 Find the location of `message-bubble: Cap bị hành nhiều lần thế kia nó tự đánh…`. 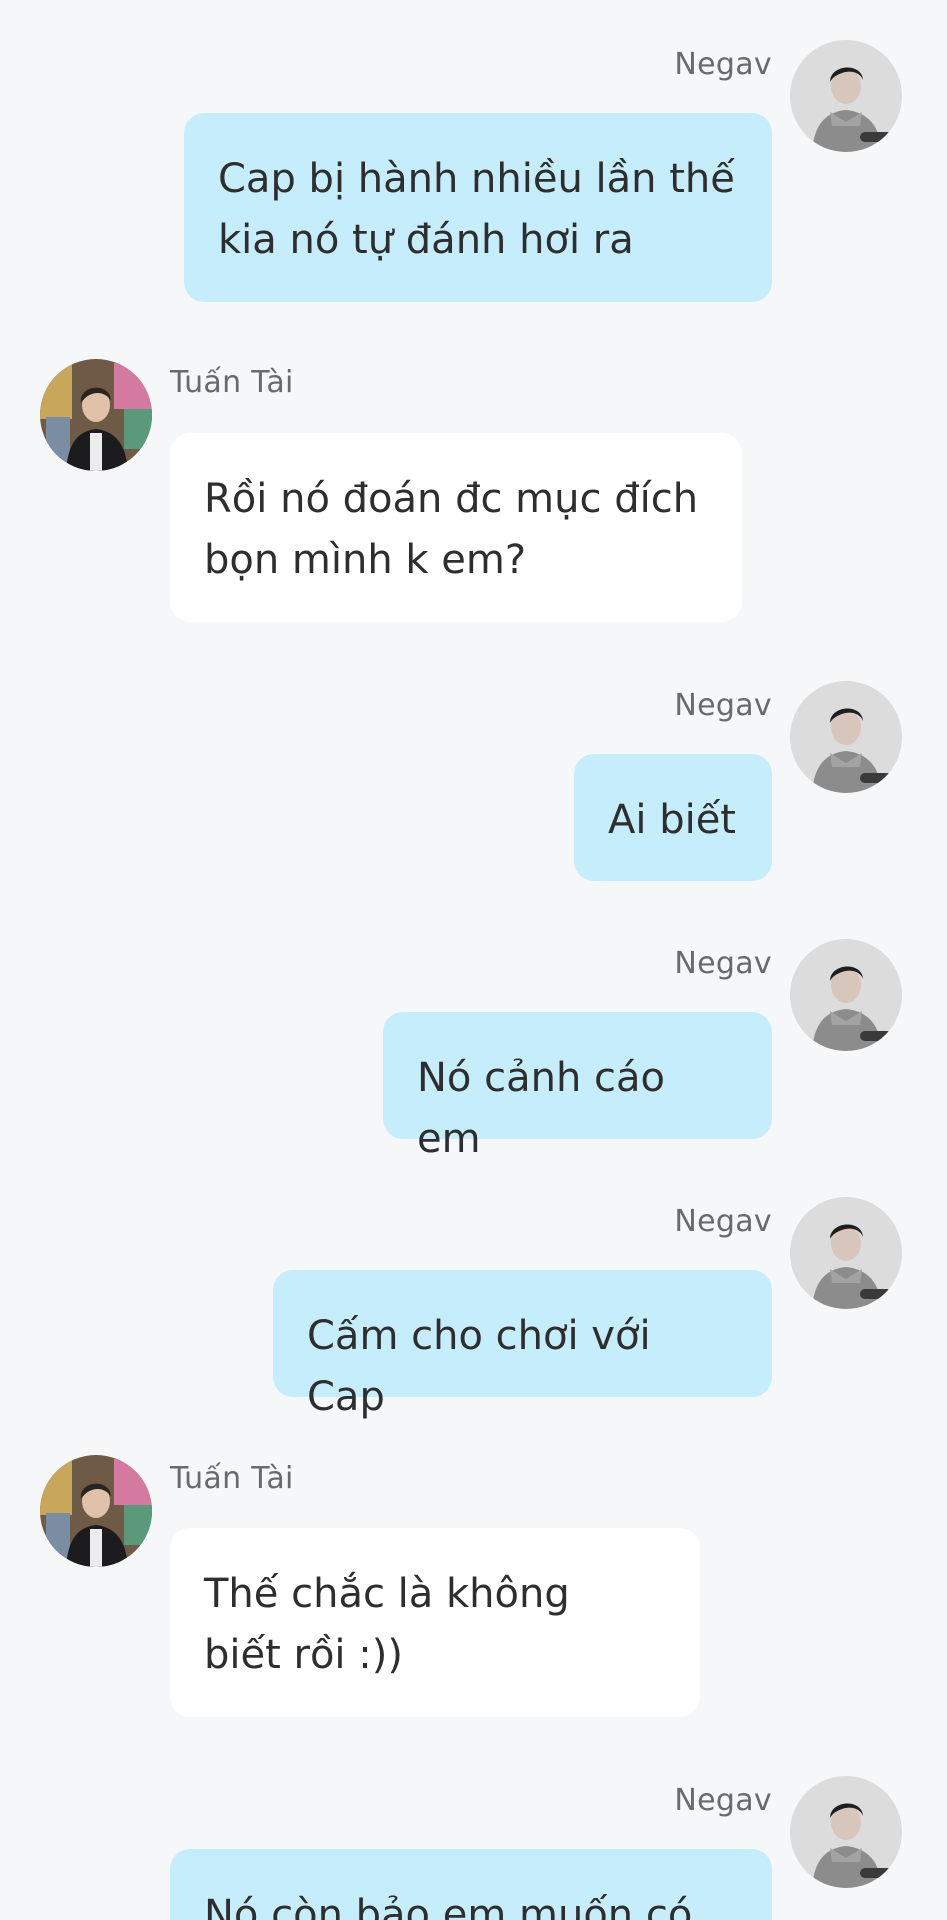

message-bubble: Cap bị hành nhiều lần thế kia nó tự đánh… is located at coordinates (478, 207).